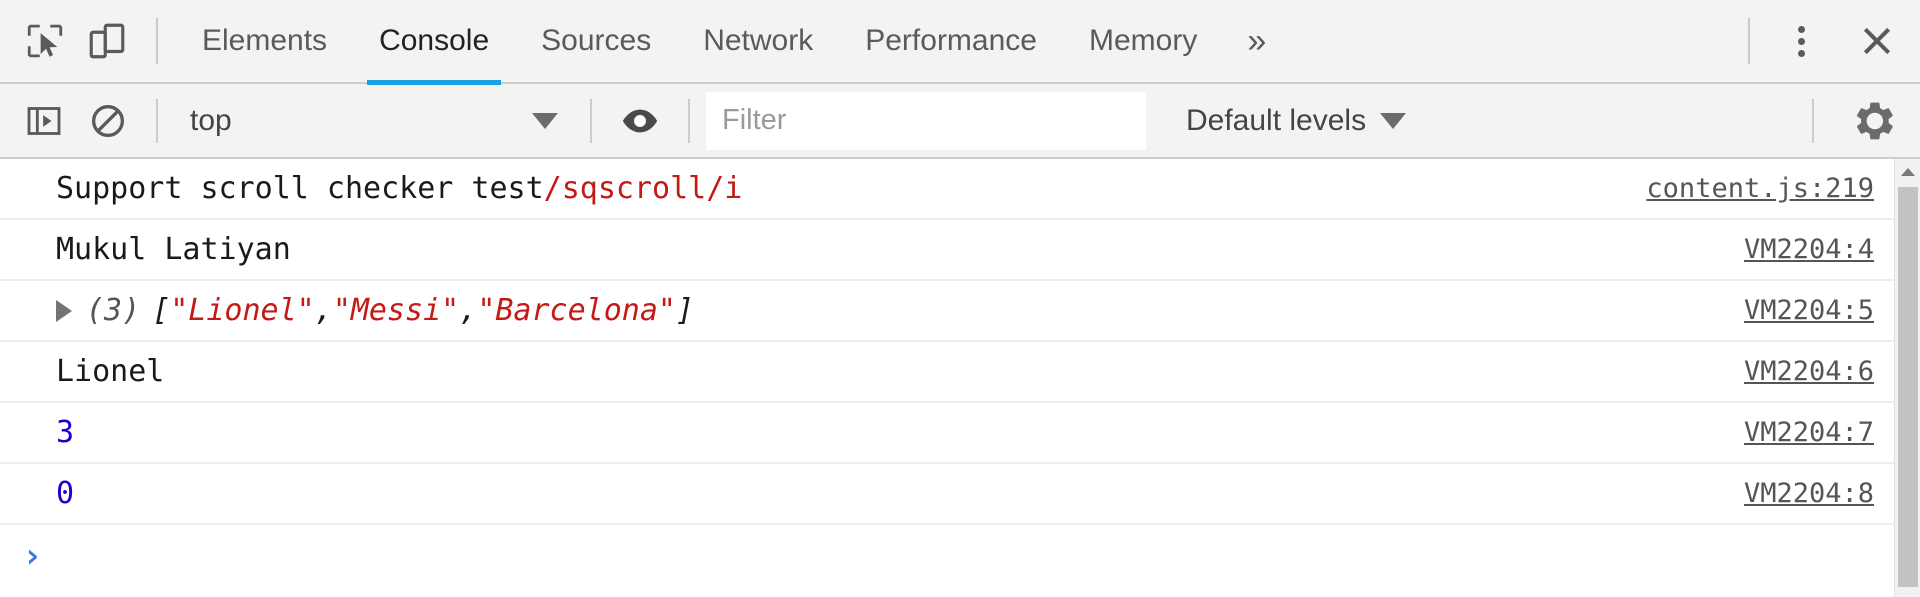 The width and height of the screenshot is (1920, 597). I want to click on tab-sources-label: Sources, so click(596, 40).